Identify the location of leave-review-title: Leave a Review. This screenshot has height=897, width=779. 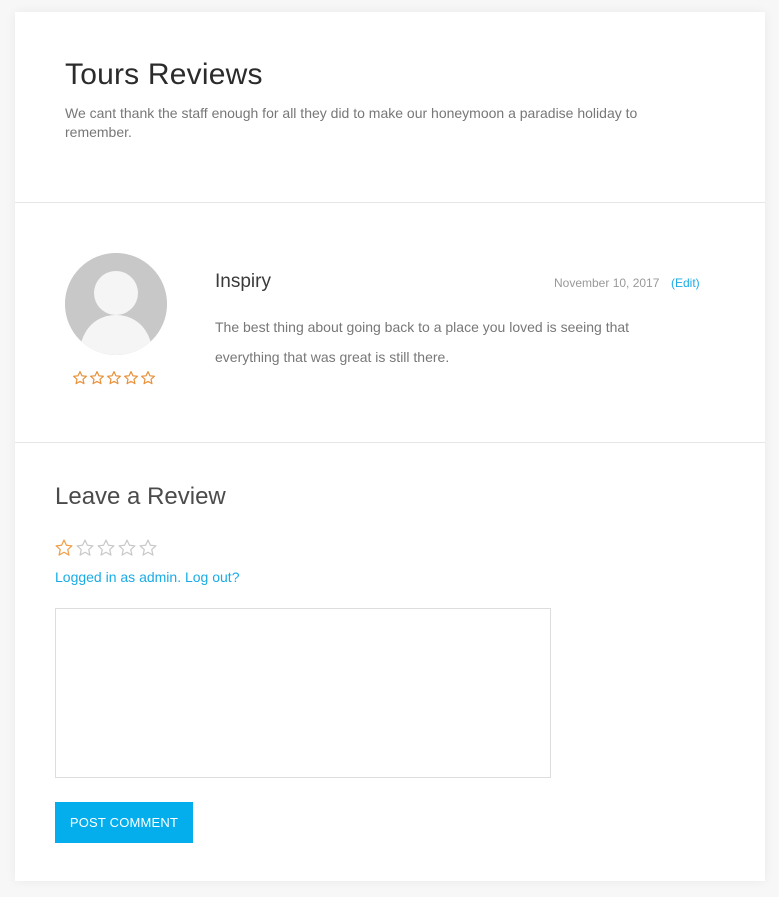
(140, 496).